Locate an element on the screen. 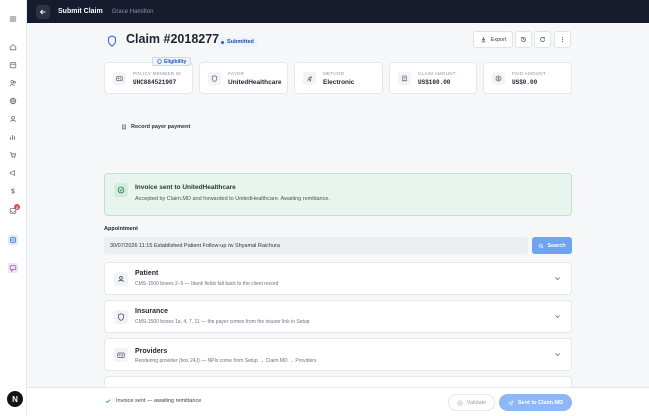 This screenshot has width=649, height=416. card-label: POLICY MEMBER ID is located at coordinates (157, 73).